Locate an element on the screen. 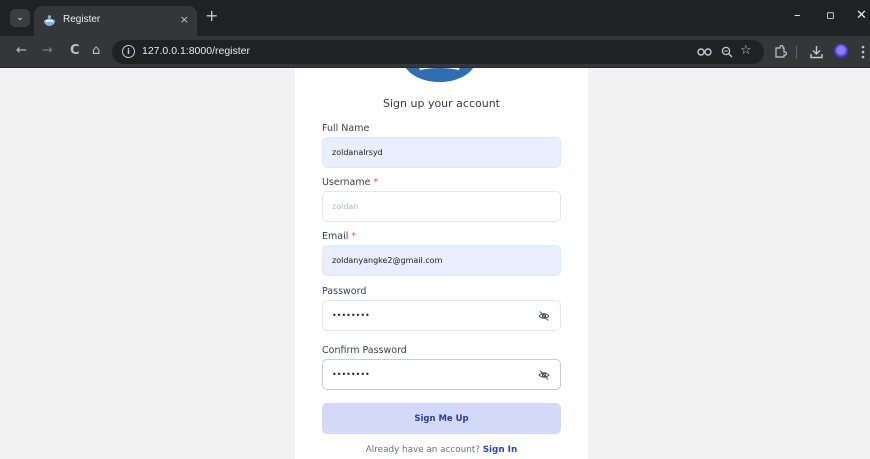 This screenshot has height=459, width=870. forward-button: → is located at coordinates (47, 51).